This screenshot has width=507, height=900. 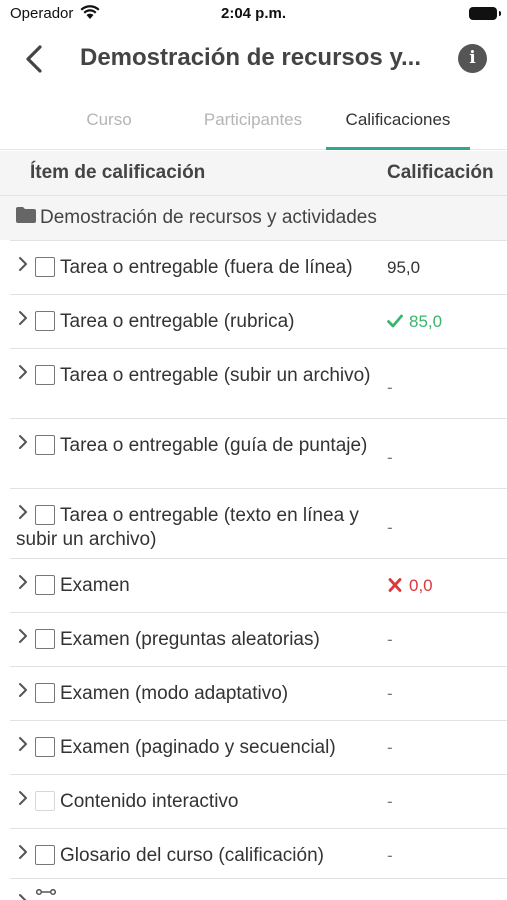 I want to click on partial-row, so click(x=258, y=889).